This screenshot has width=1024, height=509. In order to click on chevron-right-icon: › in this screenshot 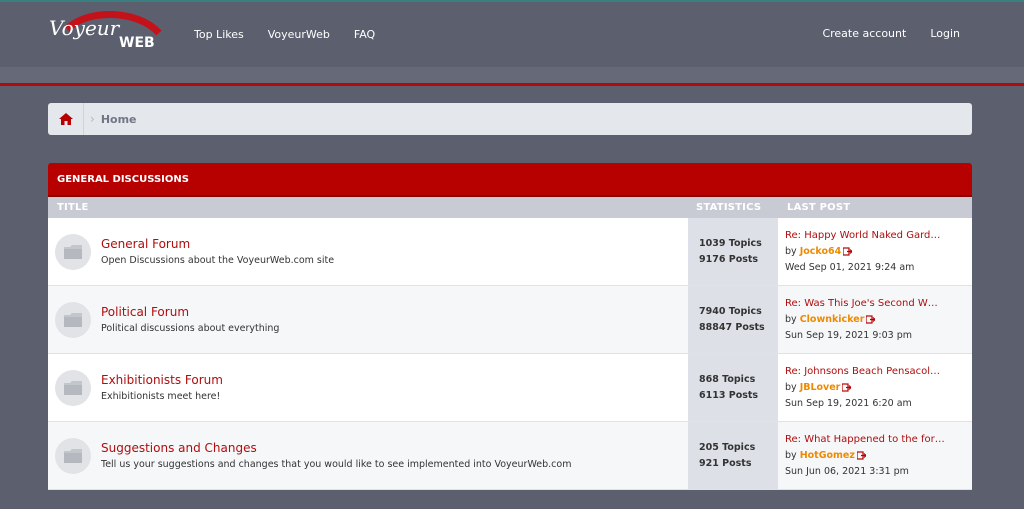, I will do `click(92, 119)`.